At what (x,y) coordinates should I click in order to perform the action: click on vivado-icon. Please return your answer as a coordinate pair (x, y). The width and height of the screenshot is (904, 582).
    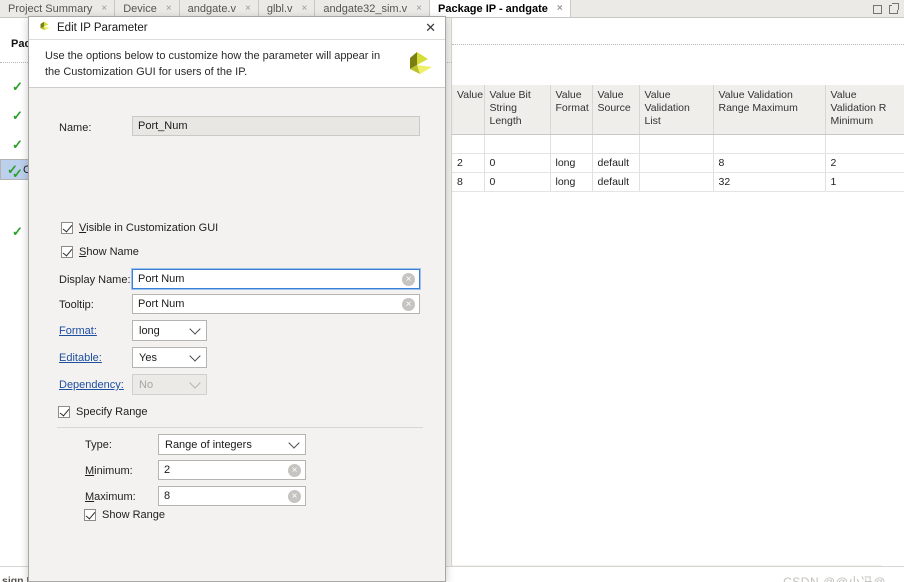
    Looking at the image, I should click on (44, 28).